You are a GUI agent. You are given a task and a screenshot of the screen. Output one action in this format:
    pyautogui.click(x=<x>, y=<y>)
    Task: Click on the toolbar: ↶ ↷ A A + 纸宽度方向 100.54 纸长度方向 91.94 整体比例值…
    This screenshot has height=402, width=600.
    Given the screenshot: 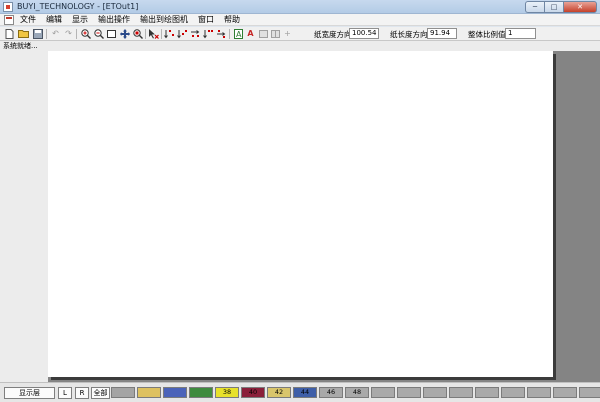 What is the action you would take?
    pyautogui.click(x=300, y=34)
    